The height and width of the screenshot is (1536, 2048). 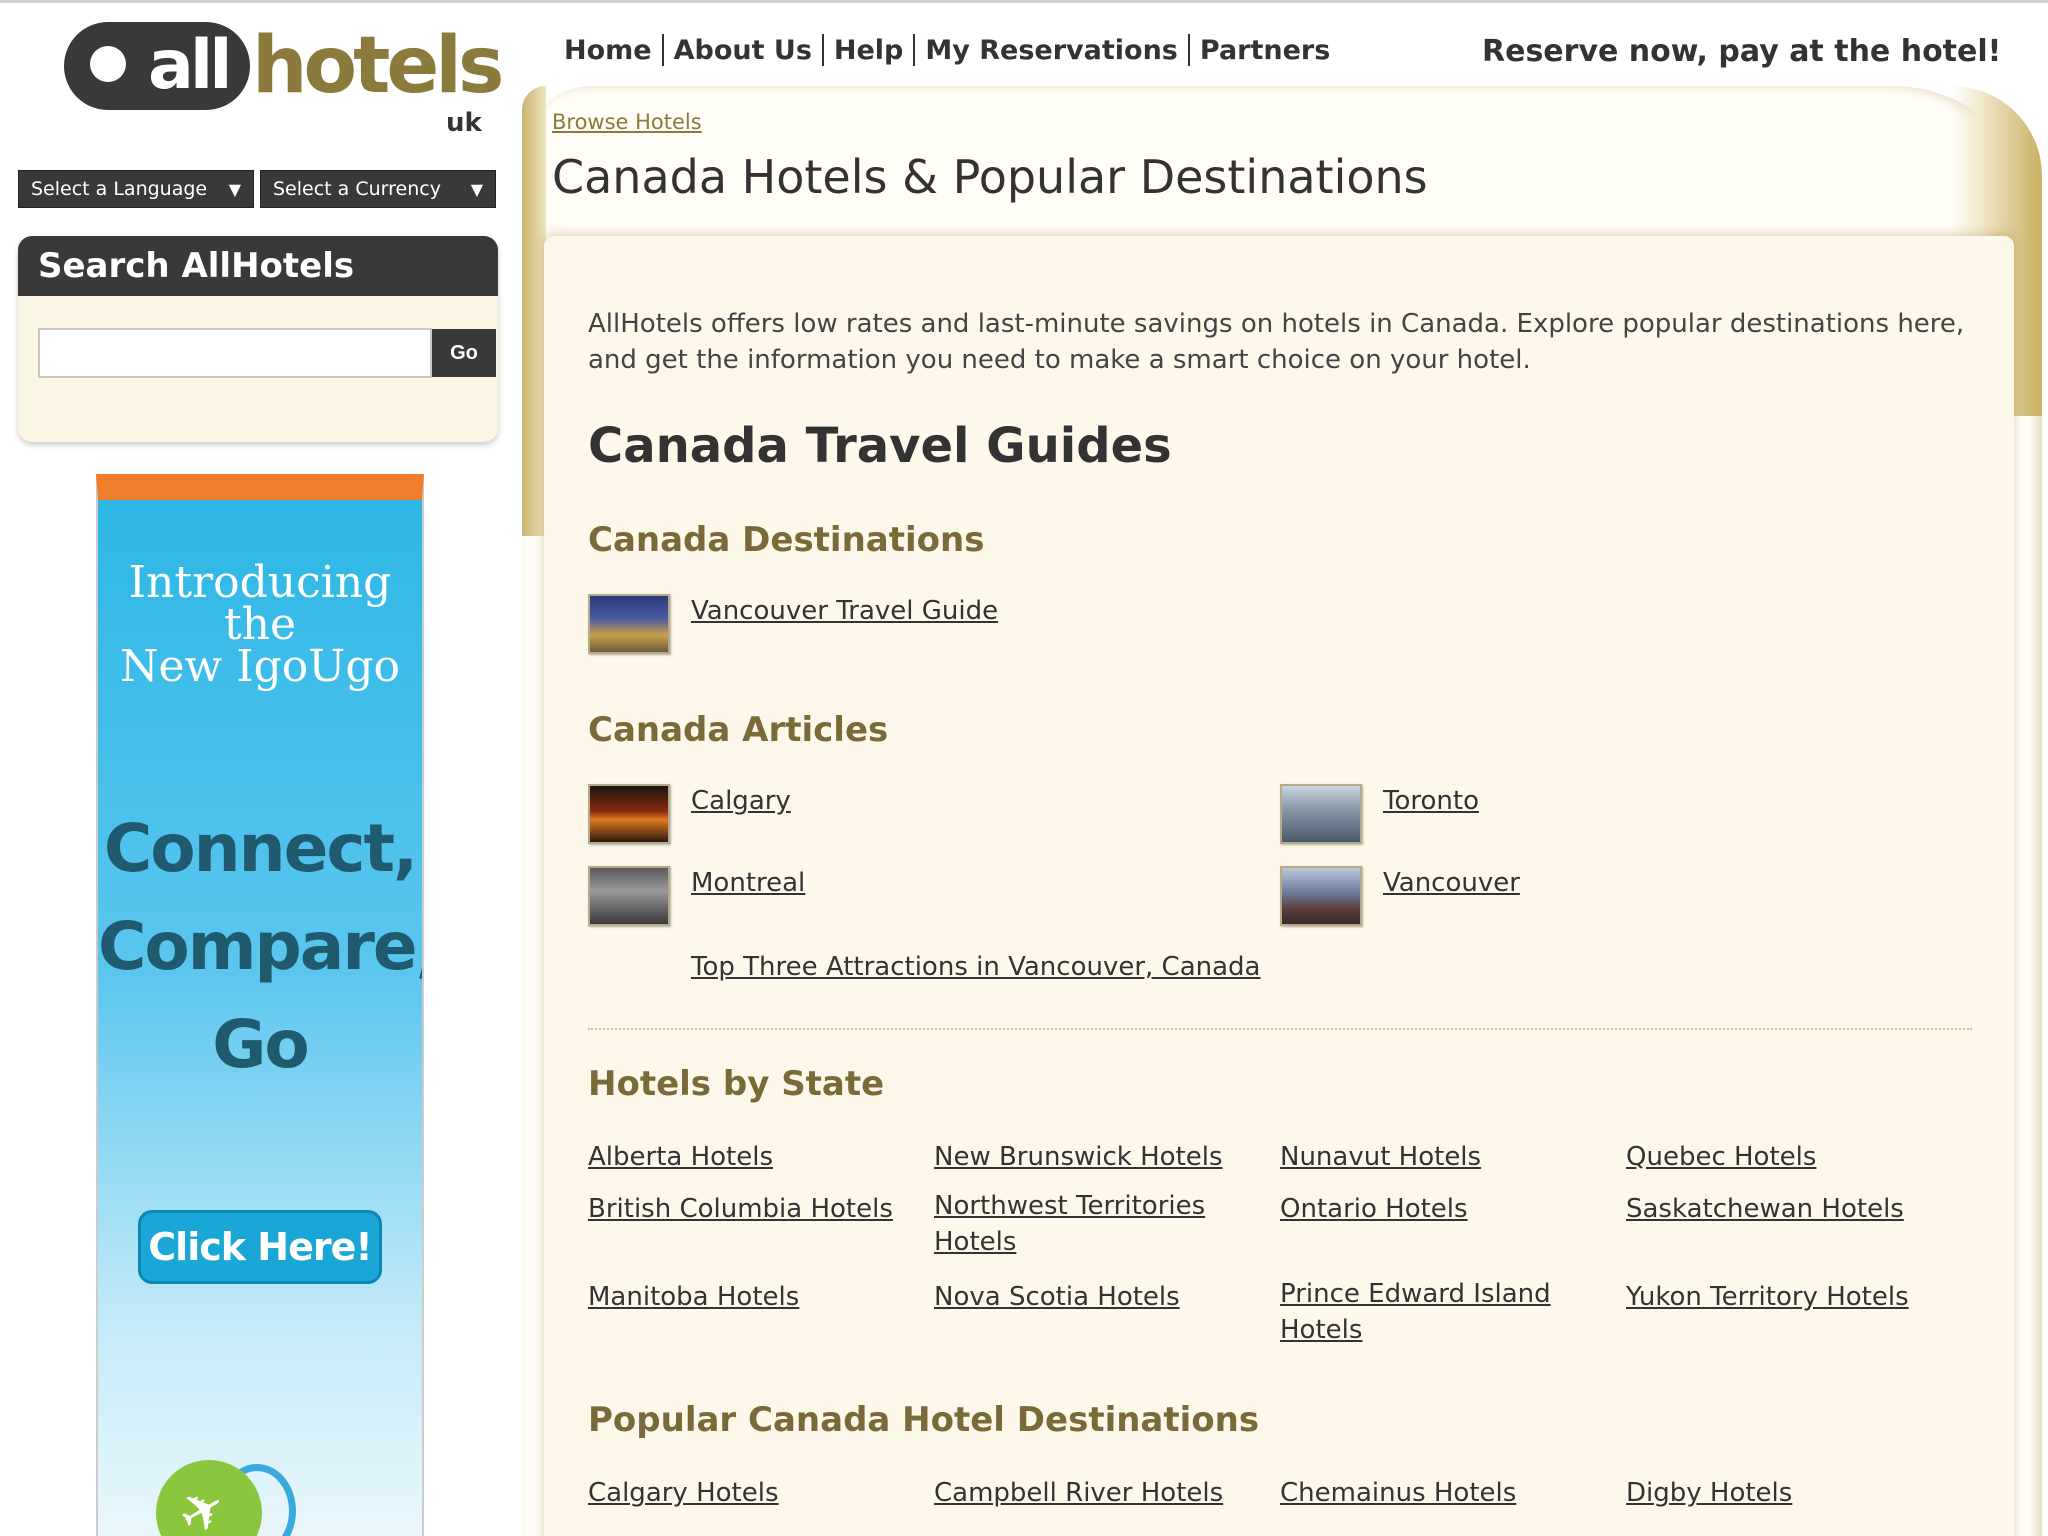 I want to click on ad-intro: Introducing the New IgoUgo, so click(x=260, y=624).